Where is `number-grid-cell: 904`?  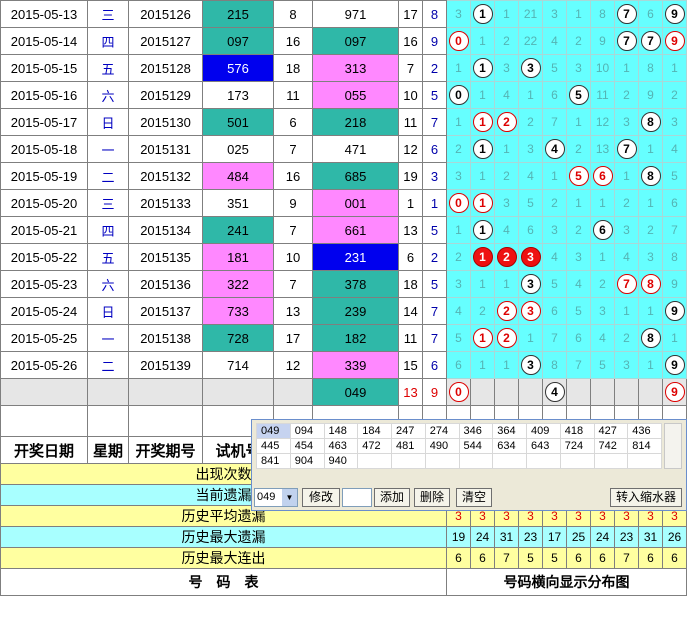
number-grid-cell: 904 is located at coordinates (307, 461).